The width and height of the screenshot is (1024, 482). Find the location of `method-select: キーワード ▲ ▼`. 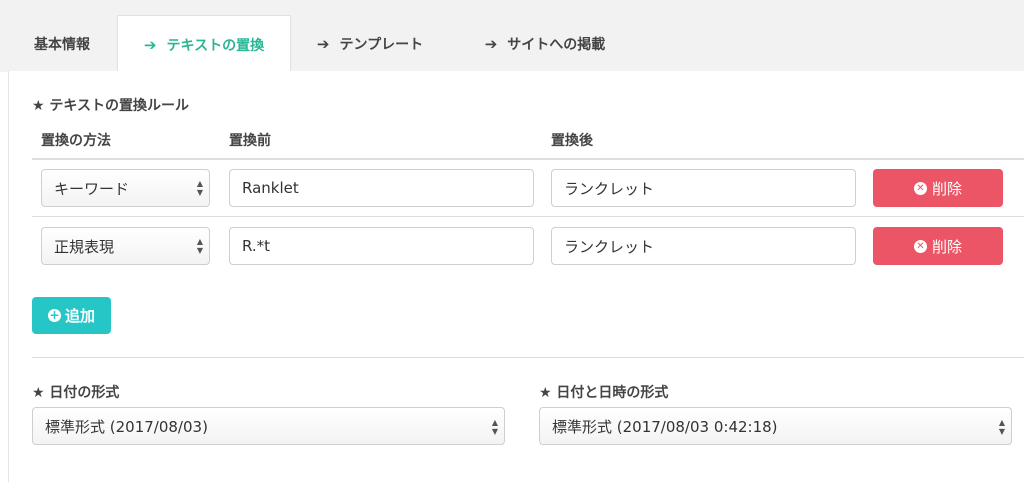

method-select: キーワード ▲ ▼ is located at coordinates (125, 188).